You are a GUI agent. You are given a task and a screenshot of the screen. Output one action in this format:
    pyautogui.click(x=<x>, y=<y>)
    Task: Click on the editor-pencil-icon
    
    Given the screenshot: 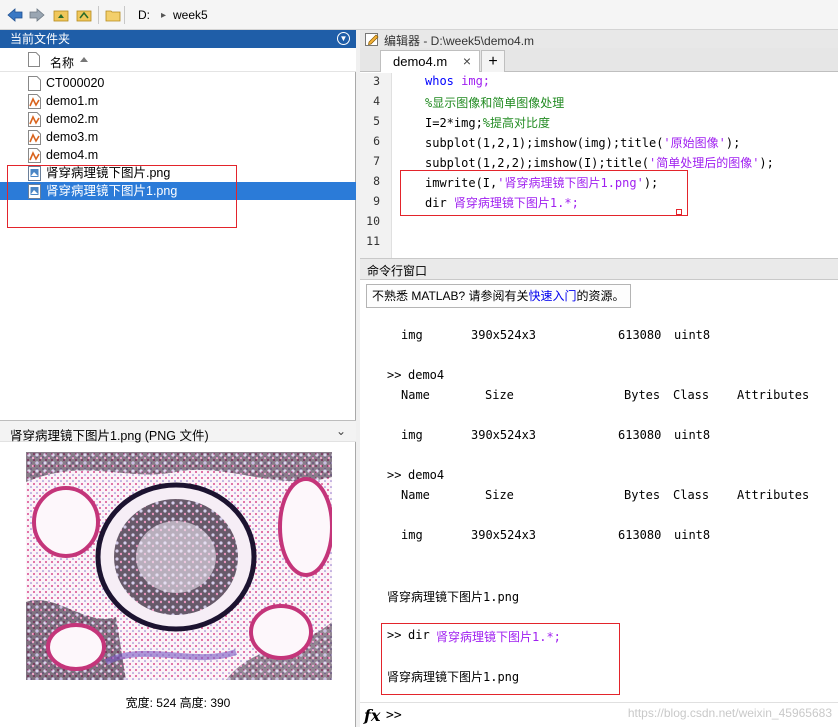 What is the action you would take?
    pyautogui.click(x=372, y=39)
    